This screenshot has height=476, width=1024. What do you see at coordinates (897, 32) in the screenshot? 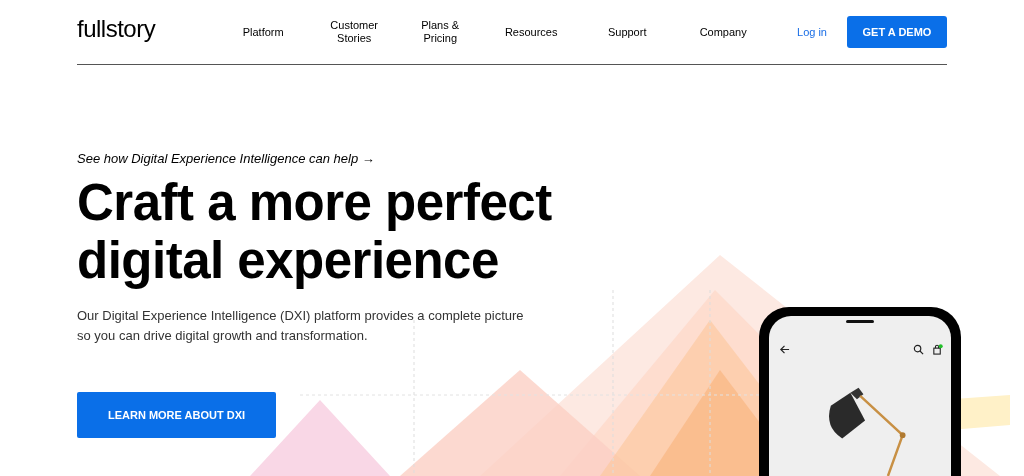
I see `get-demo-button: GET A DEMO` at bounding box center [897, 32].